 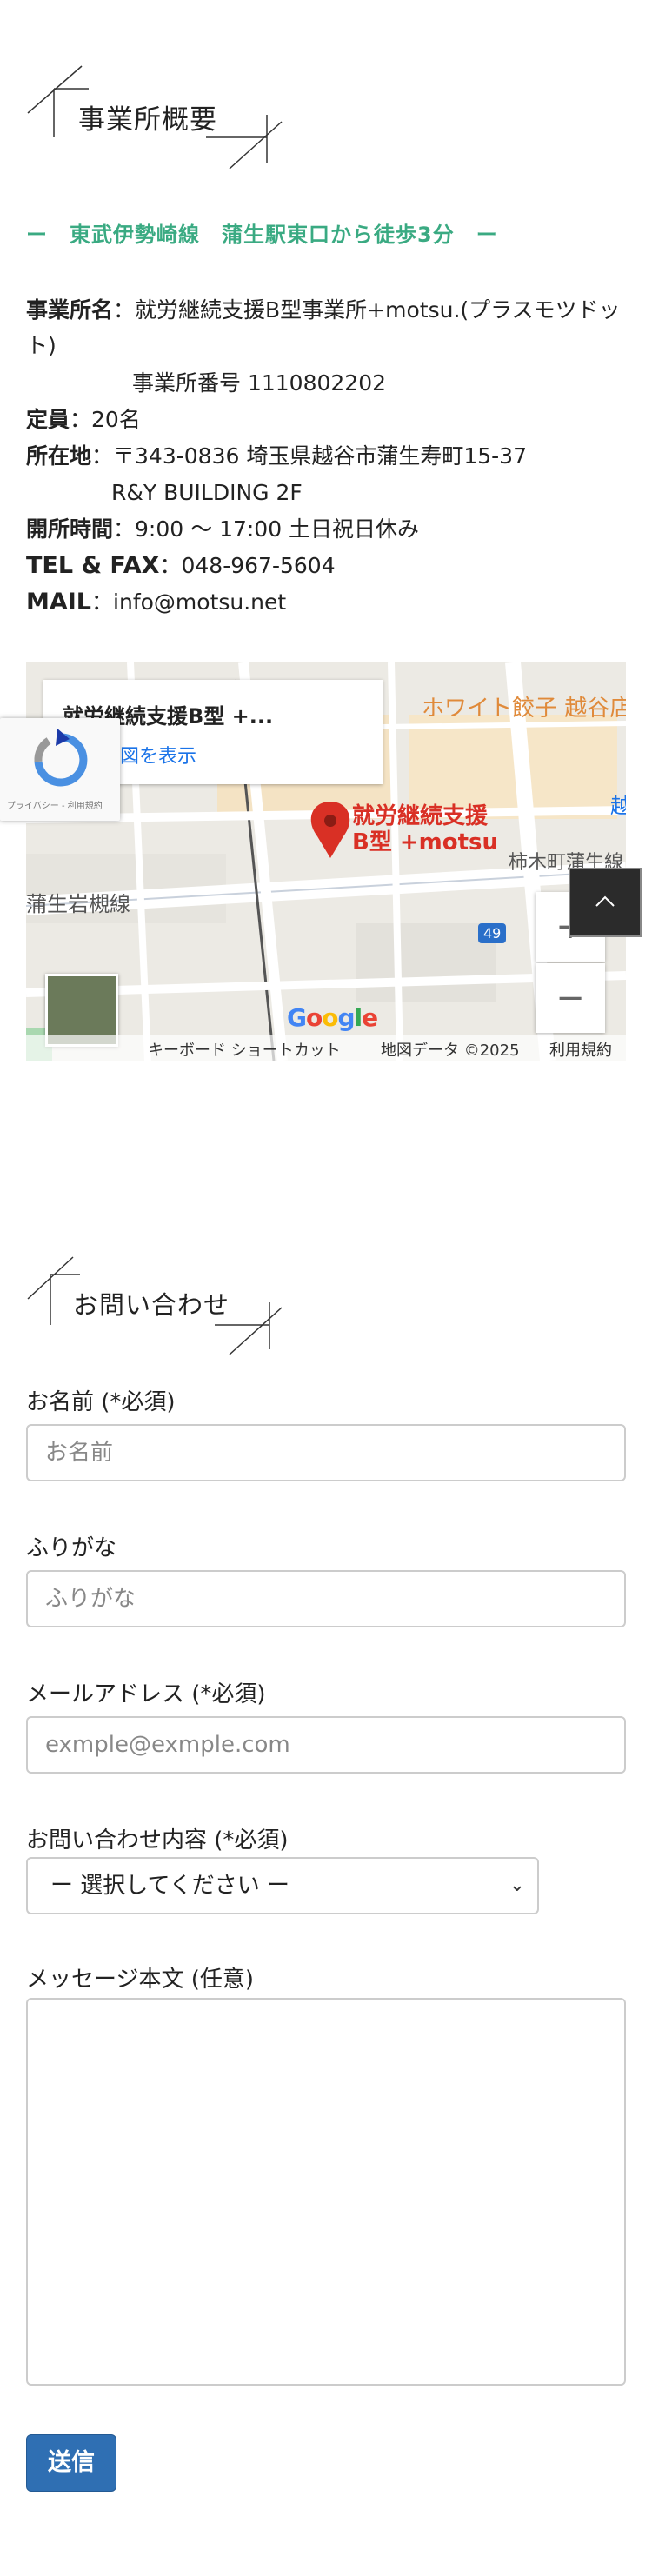 I want to click on email-input, so click(x=326, y=1745).